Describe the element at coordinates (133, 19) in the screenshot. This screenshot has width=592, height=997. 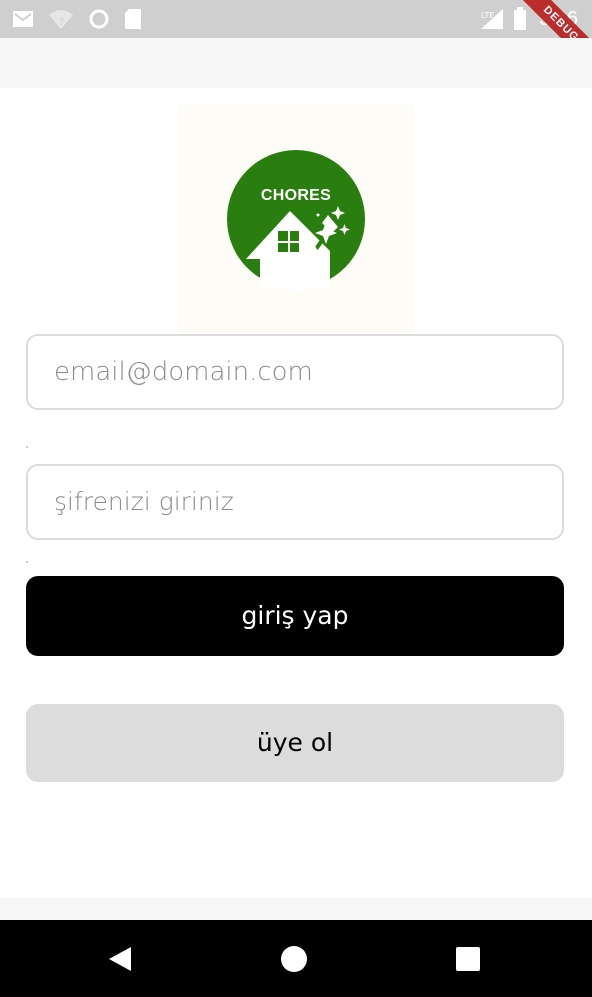
I see `sd-card-icon` at that location.